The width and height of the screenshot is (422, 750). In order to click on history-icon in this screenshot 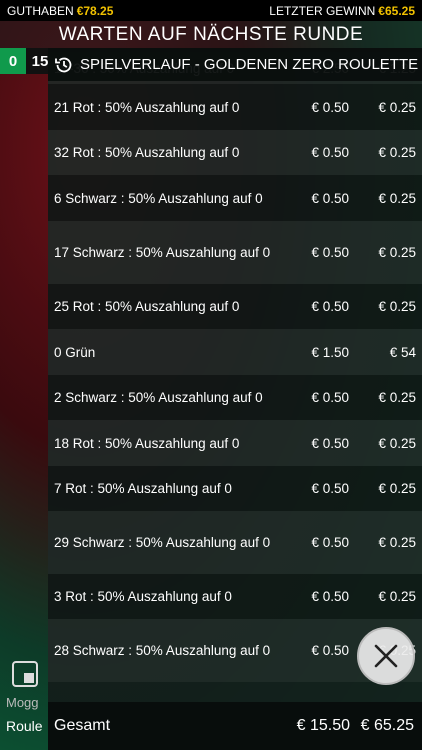, I will do `click(63, 64)`.